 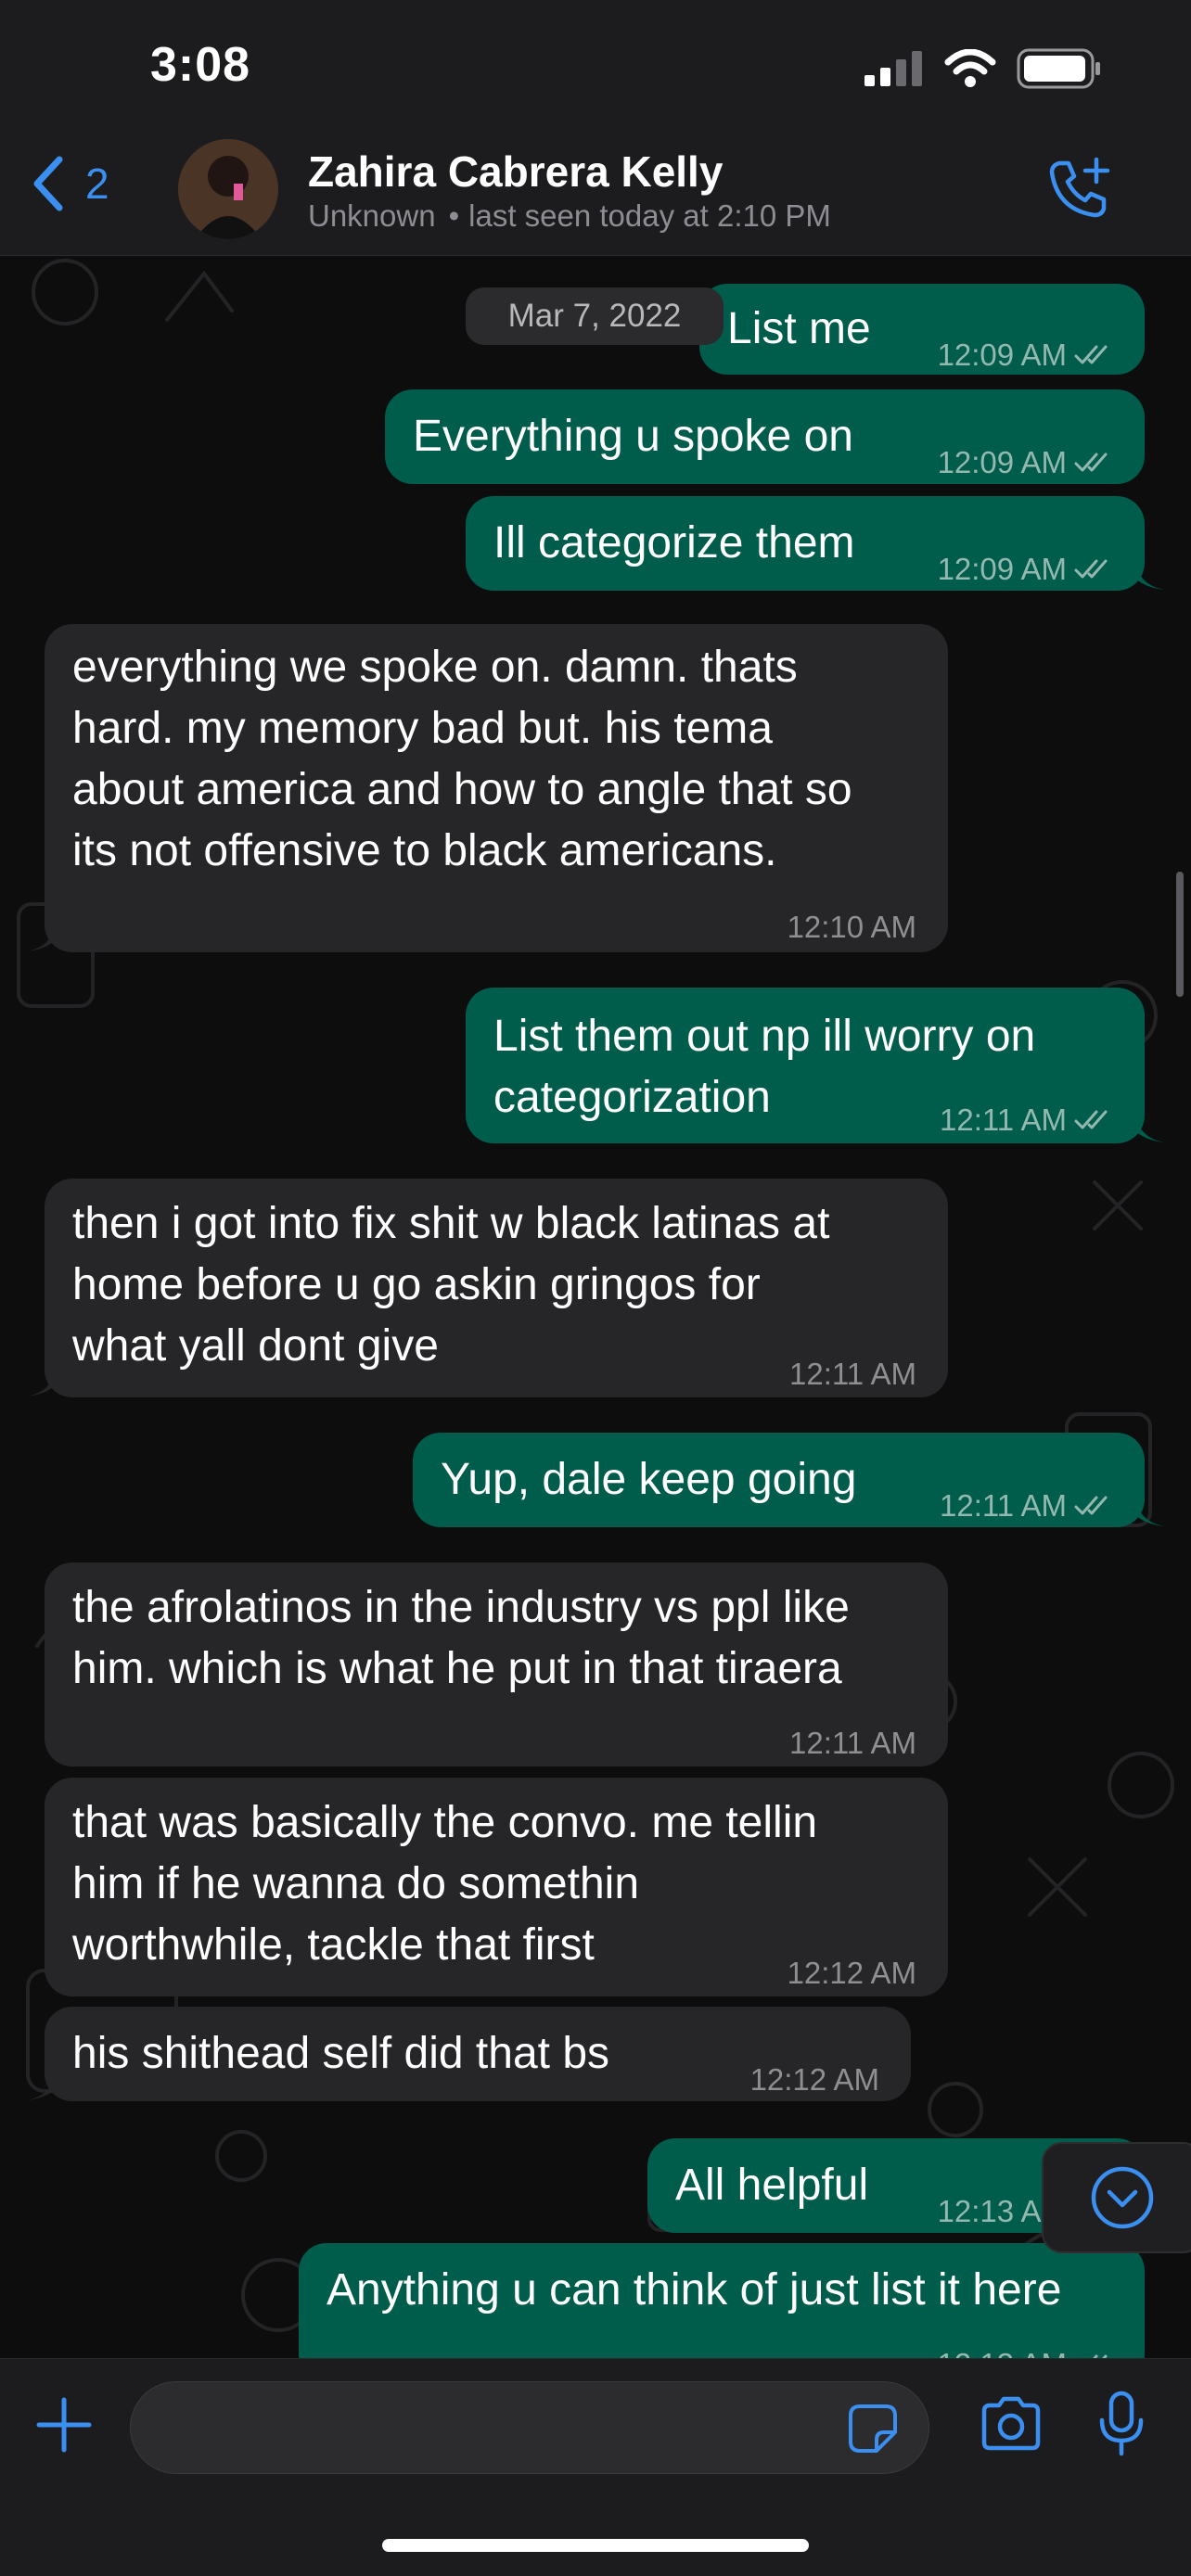 I want to click on back-button: 2, so click(x=70, y=183).